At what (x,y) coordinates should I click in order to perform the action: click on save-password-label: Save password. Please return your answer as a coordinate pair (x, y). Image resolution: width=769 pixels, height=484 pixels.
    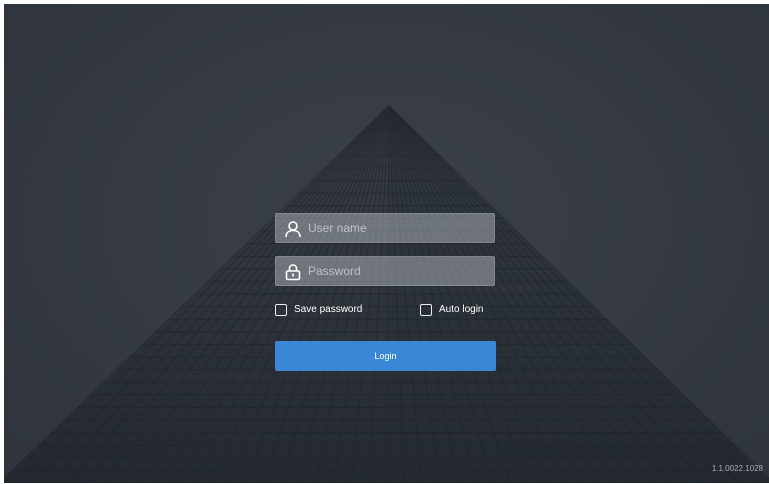
    Looking at the image, I should click on (328, 309).